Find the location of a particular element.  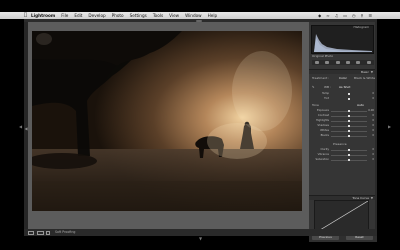

notification-center-icon: ☰ is located at coordinates (370, 15).